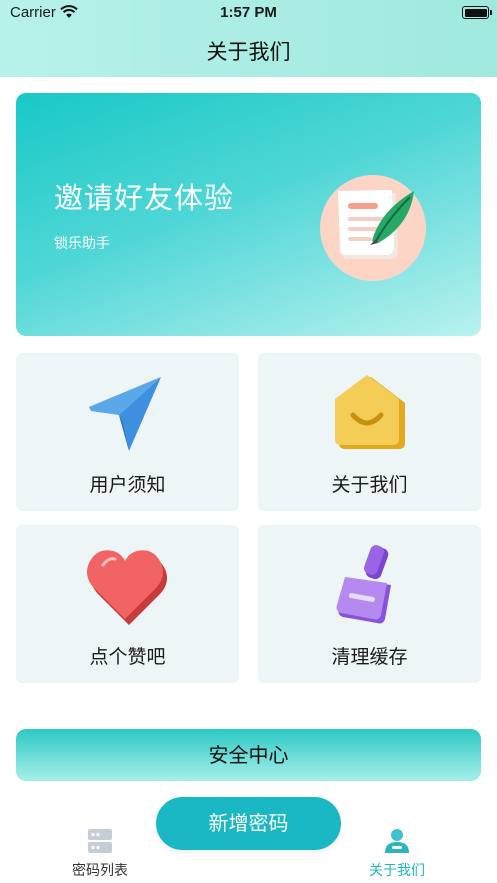 This screenshot has height=883, width=497. I want to click on page-title: 关于我们, so click(248, 52).